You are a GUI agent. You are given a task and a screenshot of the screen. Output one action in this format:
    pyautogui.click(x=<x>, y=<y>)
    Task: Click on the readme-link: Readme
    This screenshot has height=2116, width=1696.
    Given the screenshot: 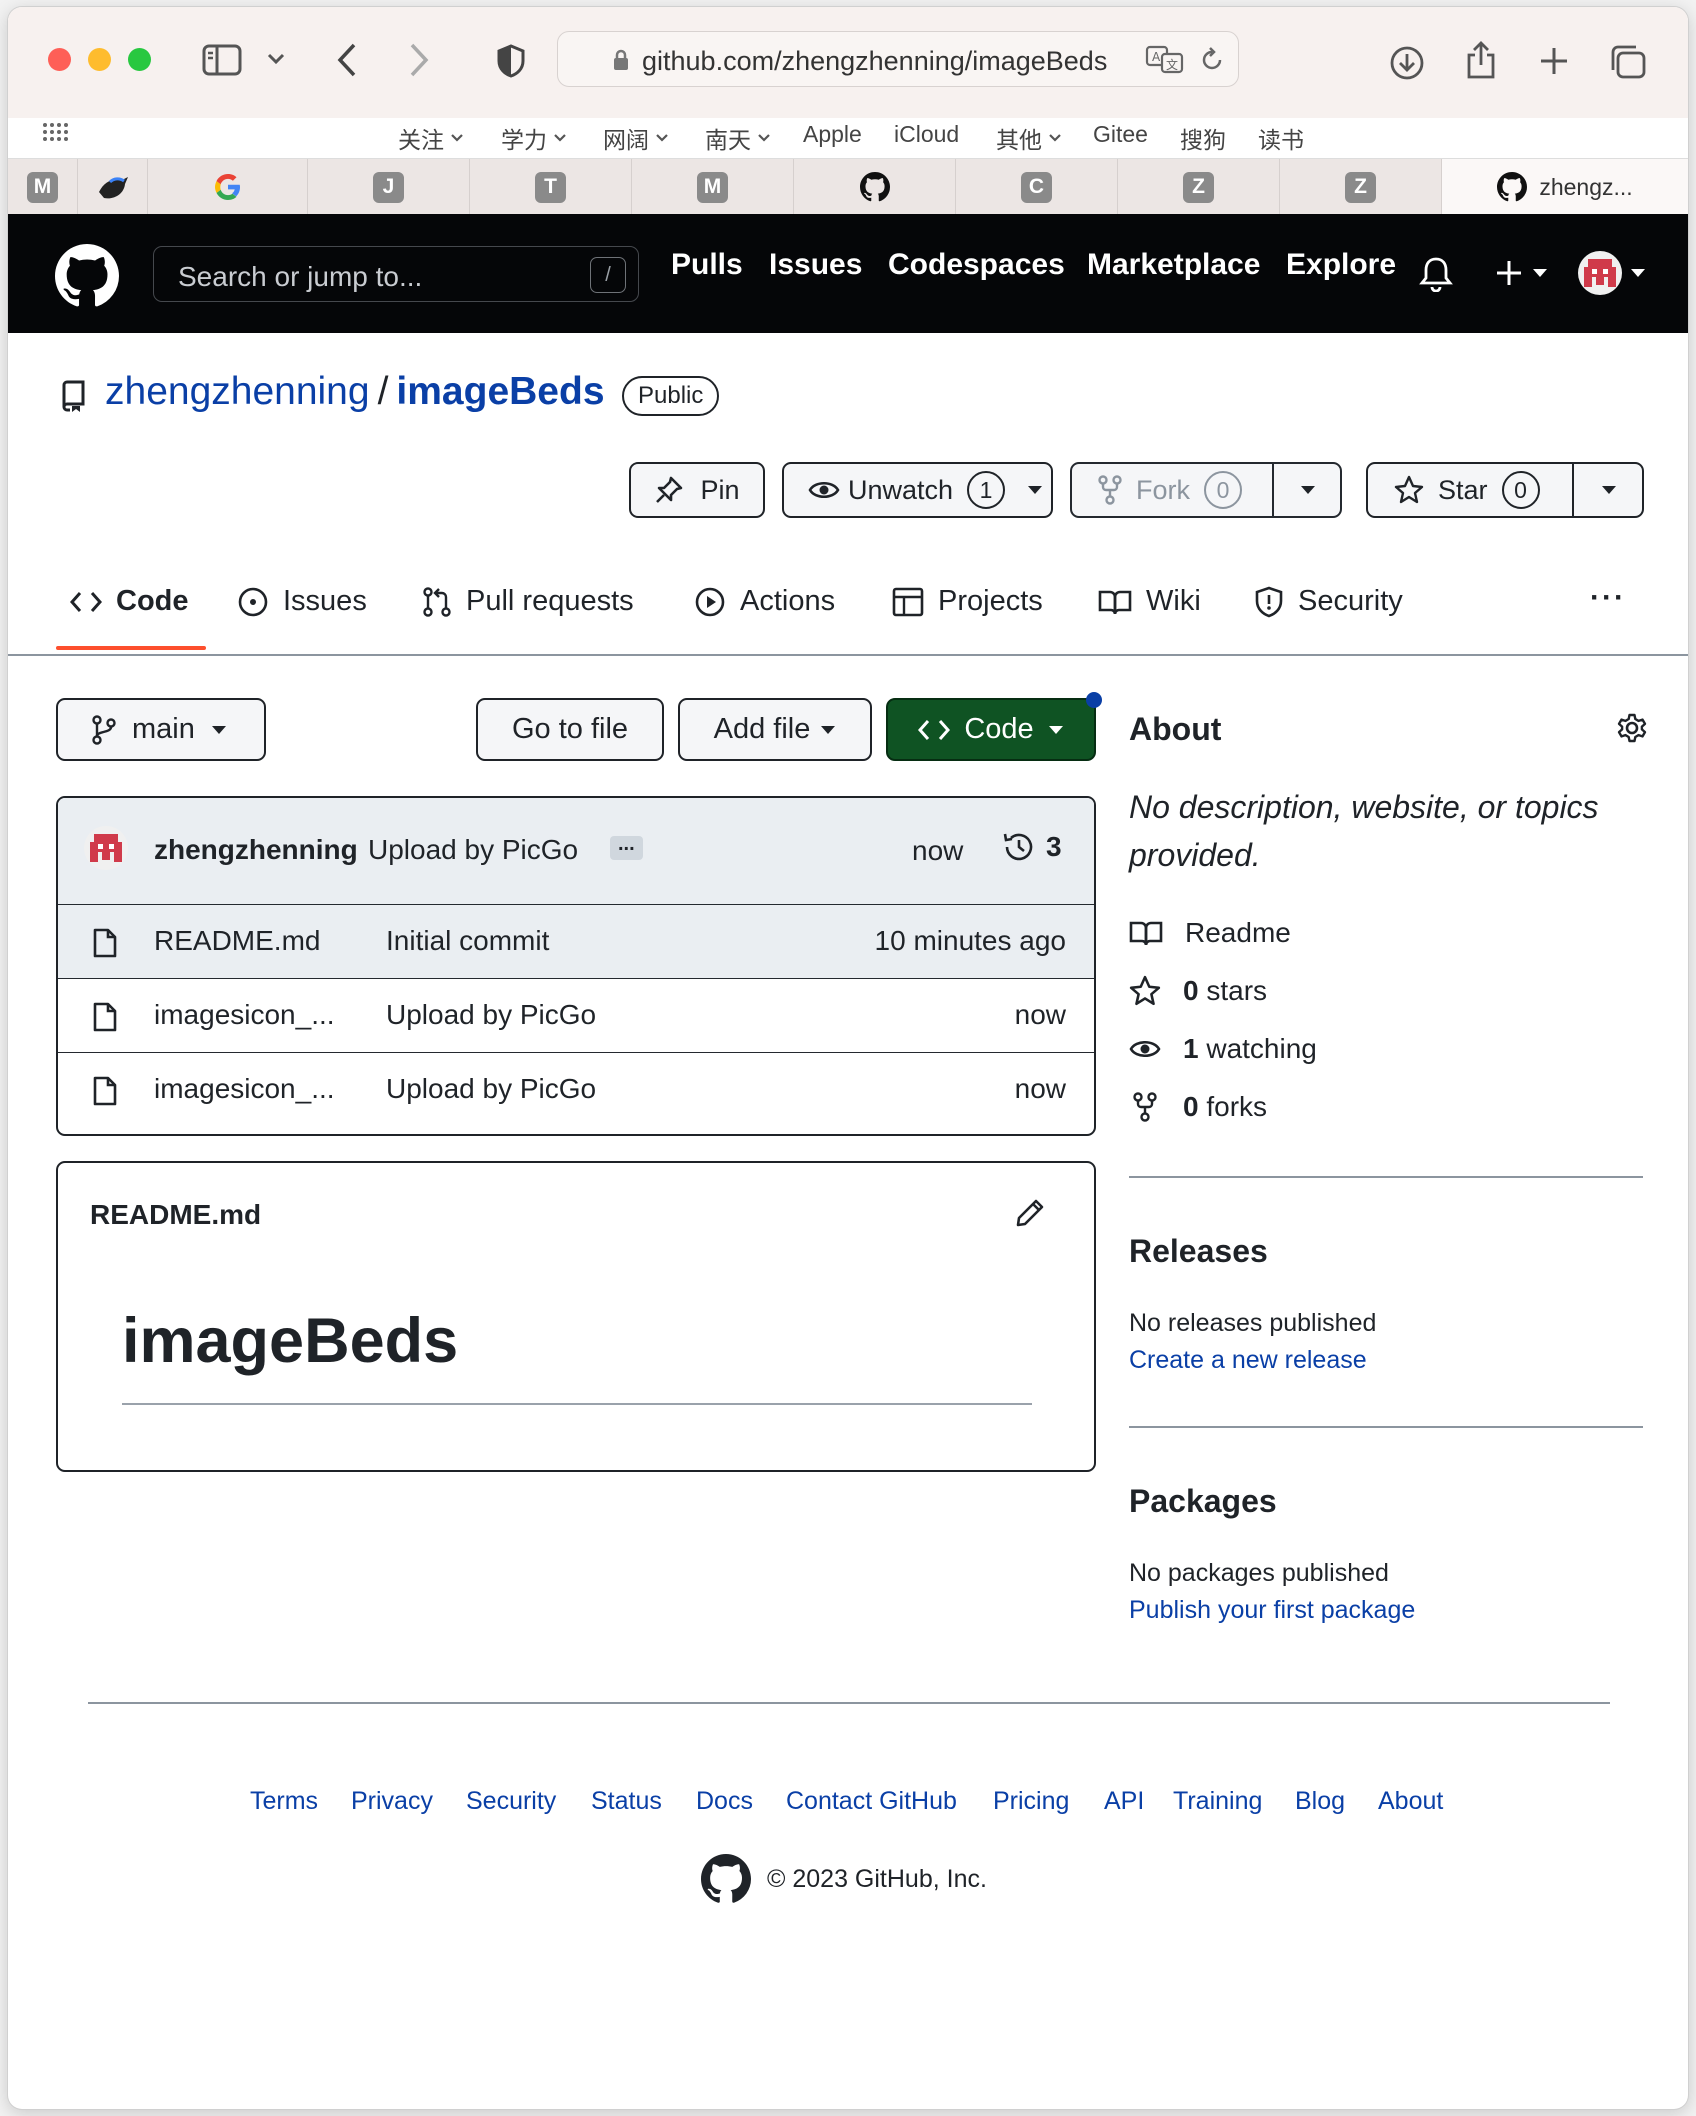 What is the action you would take?
    pyautogui.click(x=1210, y=933)
    